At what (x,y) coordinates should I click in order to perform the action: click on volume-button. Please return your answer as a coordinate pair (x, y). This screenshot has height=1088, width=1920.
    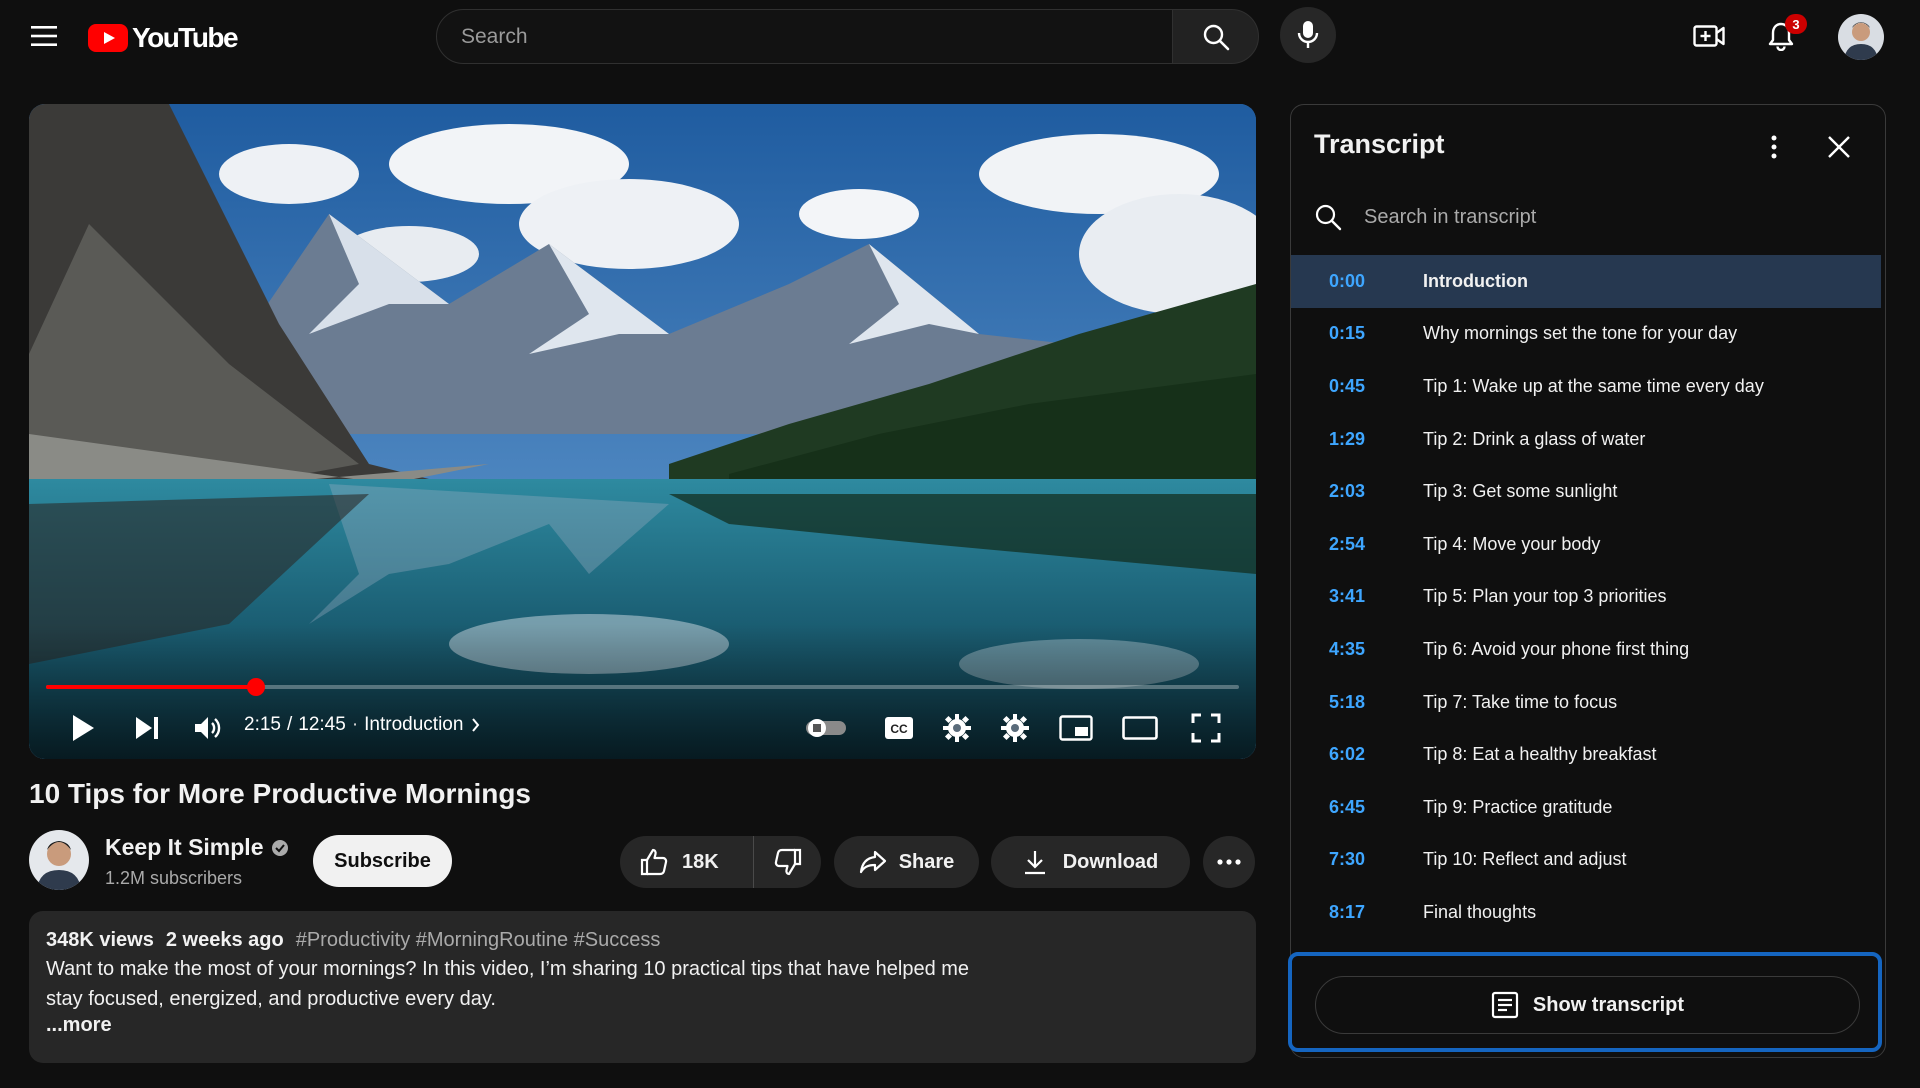
    Looking at the image, I should click on (209, 728).